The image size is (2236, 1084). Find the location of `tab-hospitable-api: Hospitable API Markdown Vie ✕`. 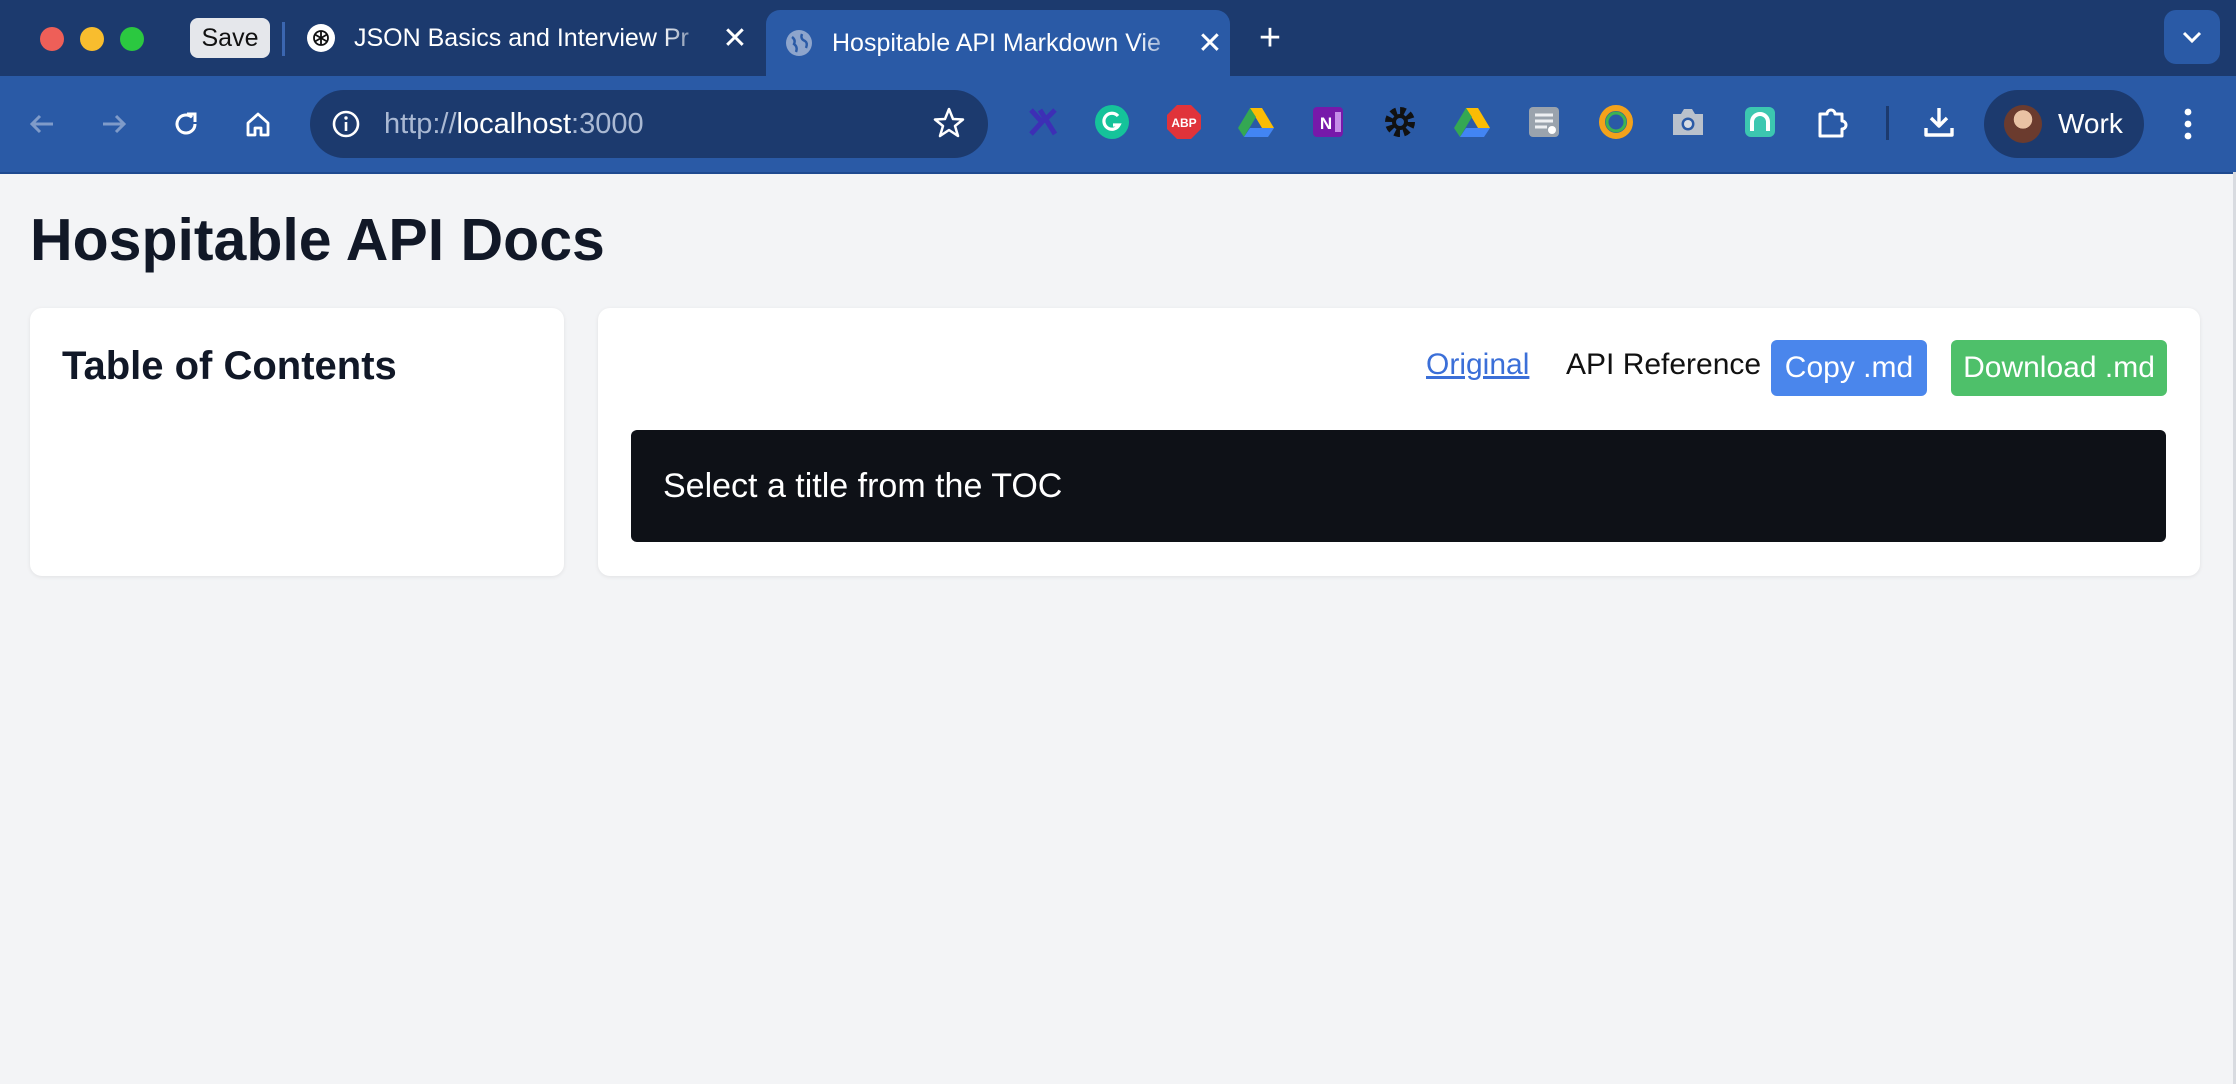

tab-hospitable-api: Hospitable API Markdown Vie ✕ is located at coordinates (998, 43).